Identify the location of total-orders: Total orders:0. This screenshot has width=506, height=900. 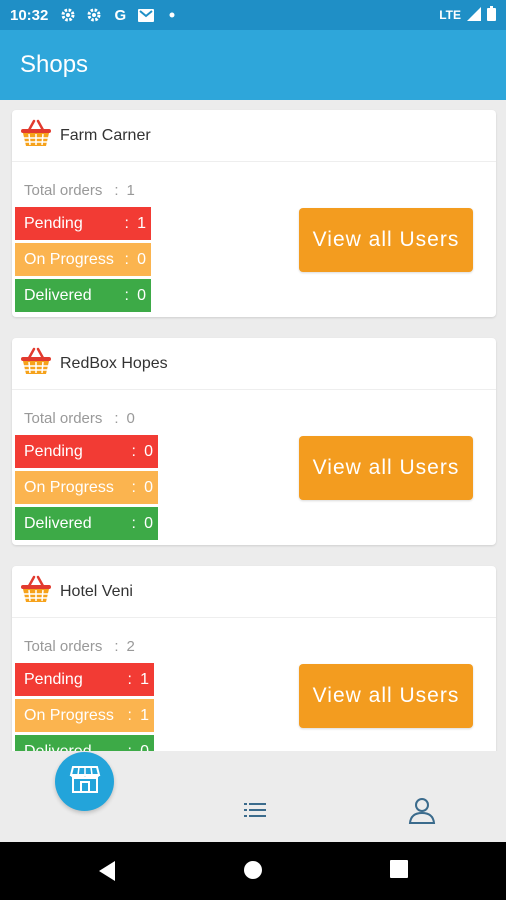
(79, 418).